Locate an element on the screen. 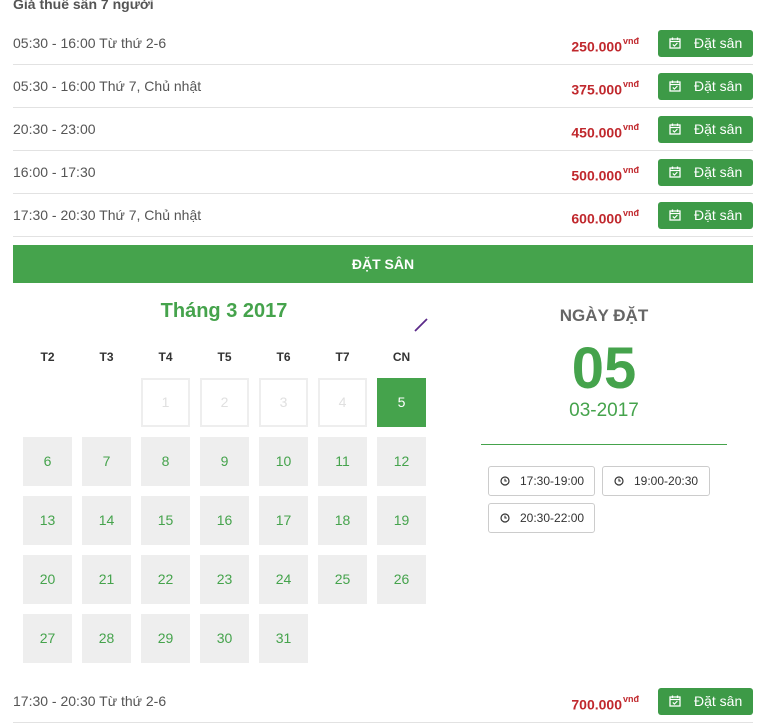 Image resolution: width=759 pixels, height=726 pixels. calendar-day: 21 is located at coordinates (106, 579).